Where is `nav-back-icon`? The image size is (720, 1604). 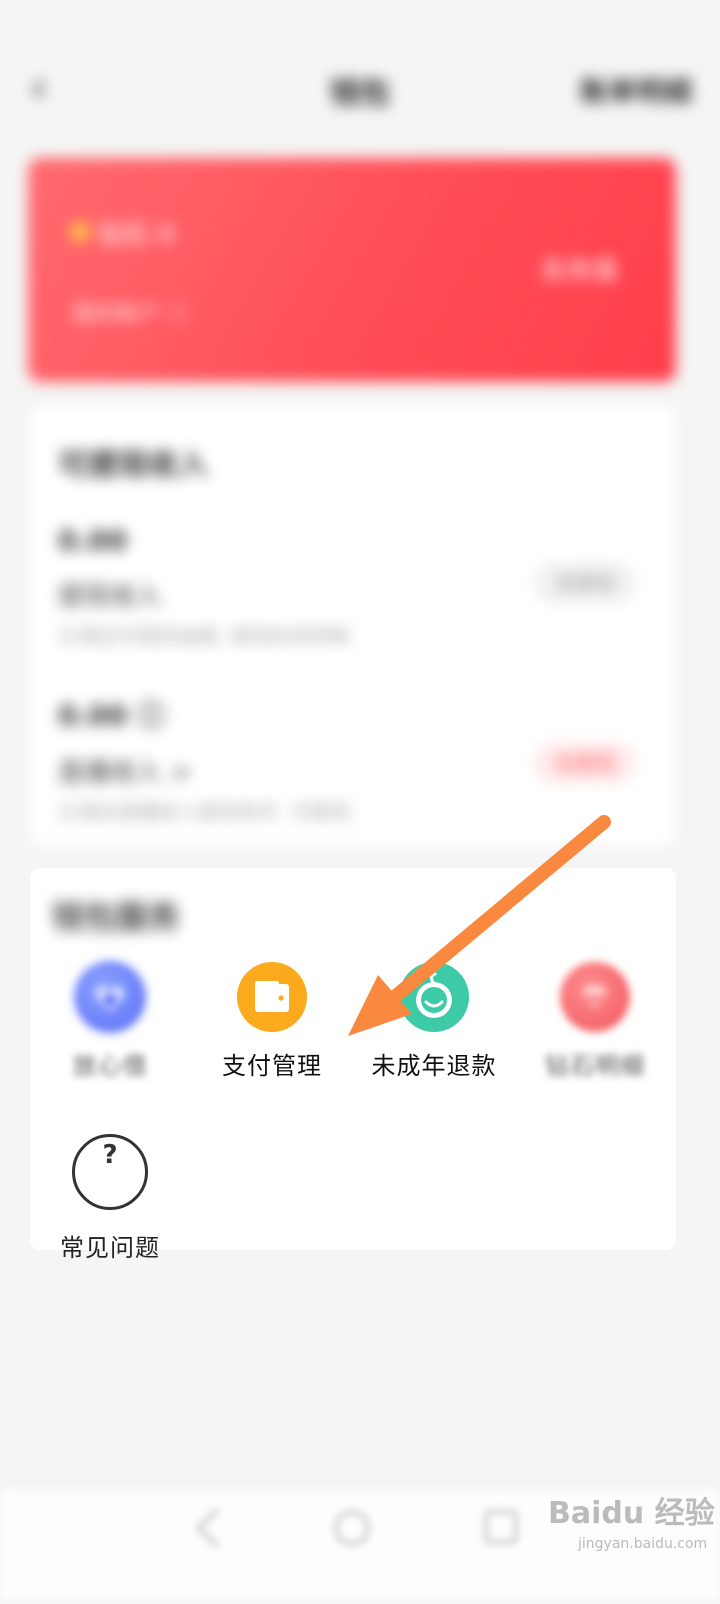 nav-back-icon is located at coordinates (207, 1528).